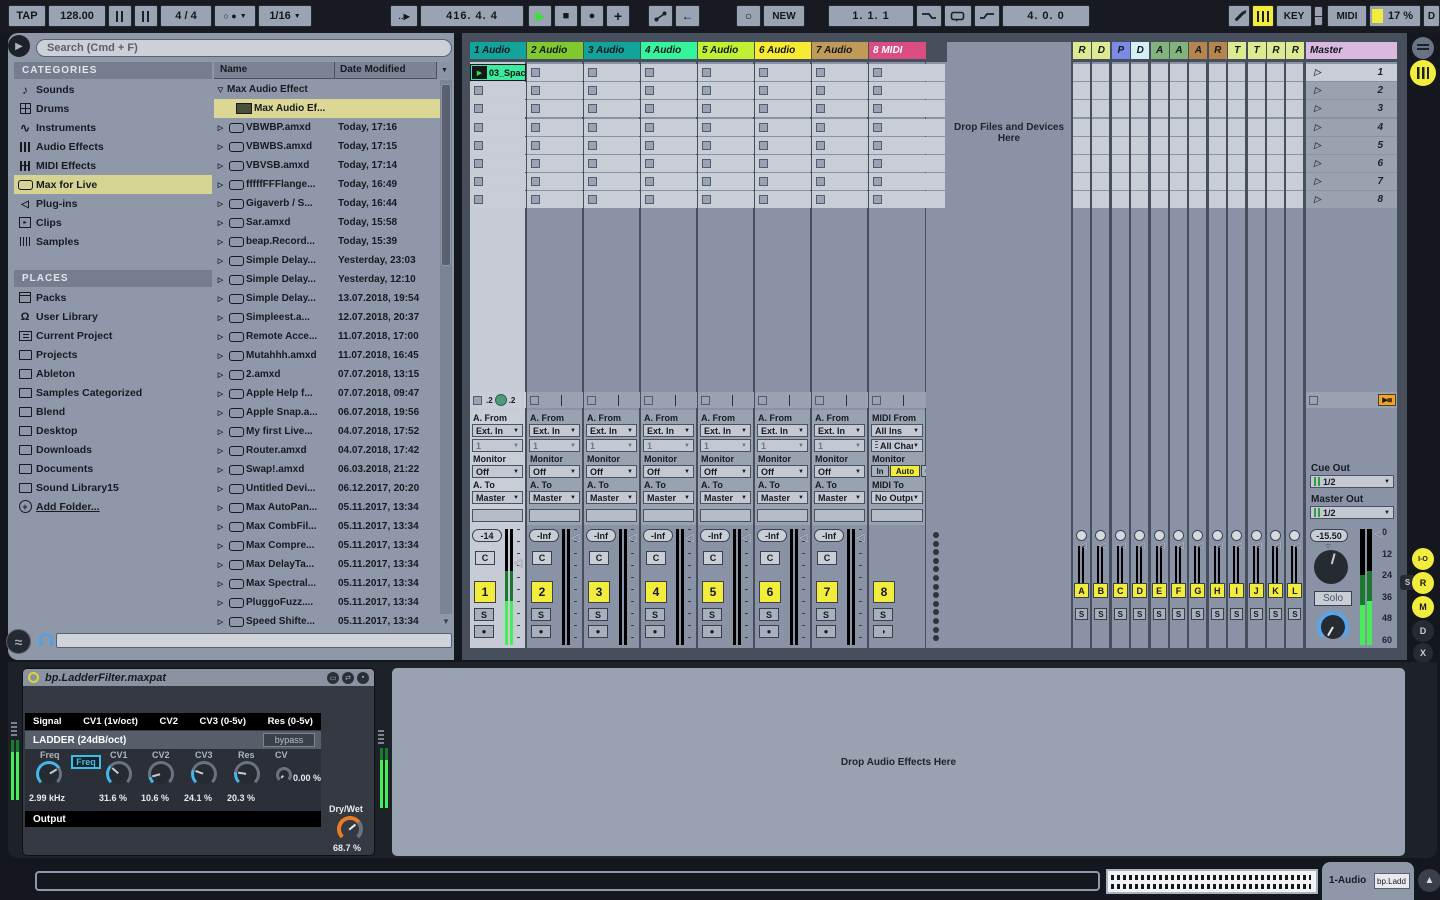  What do you see at coordinates (327, 507) in the screenshot?
I see `file-row: ▷ Max AutoPan... 05.11.2017, 13:34` at bounding box center [327, 507].